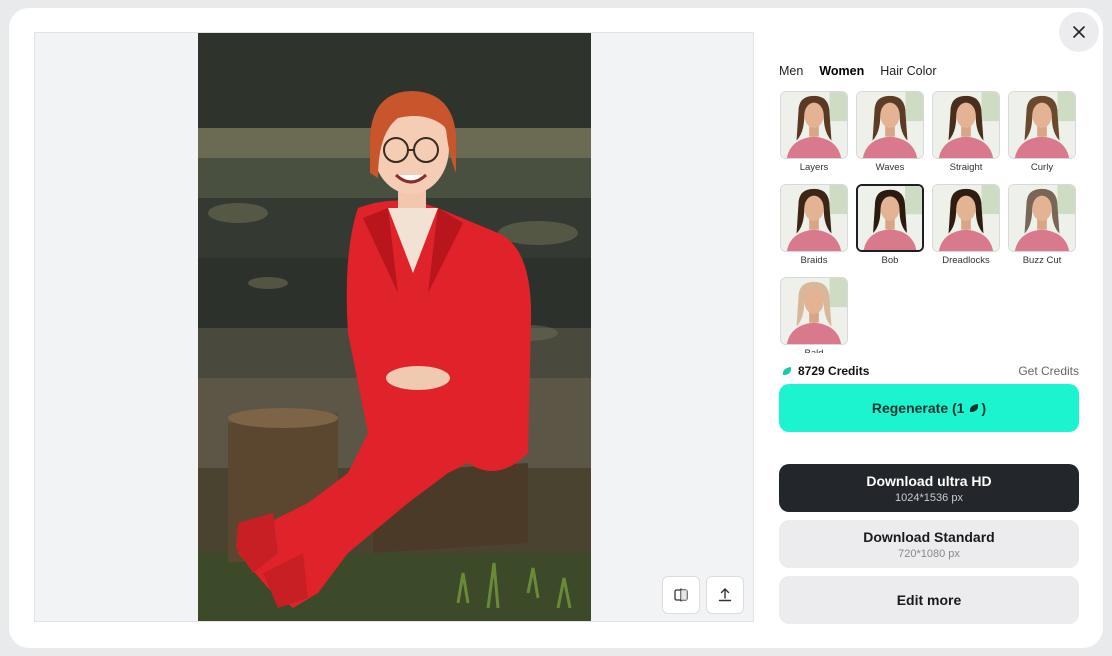 This screenshot has height=656, width=1112. I want to click on hairstyle-option: Waves, so click(890, 132).